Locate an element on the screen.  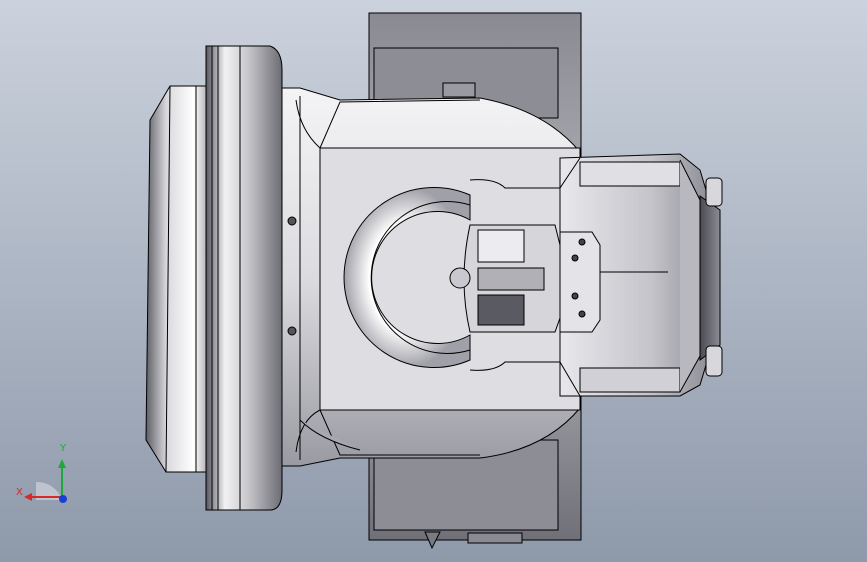
flange is located at coordinates (244, 278).